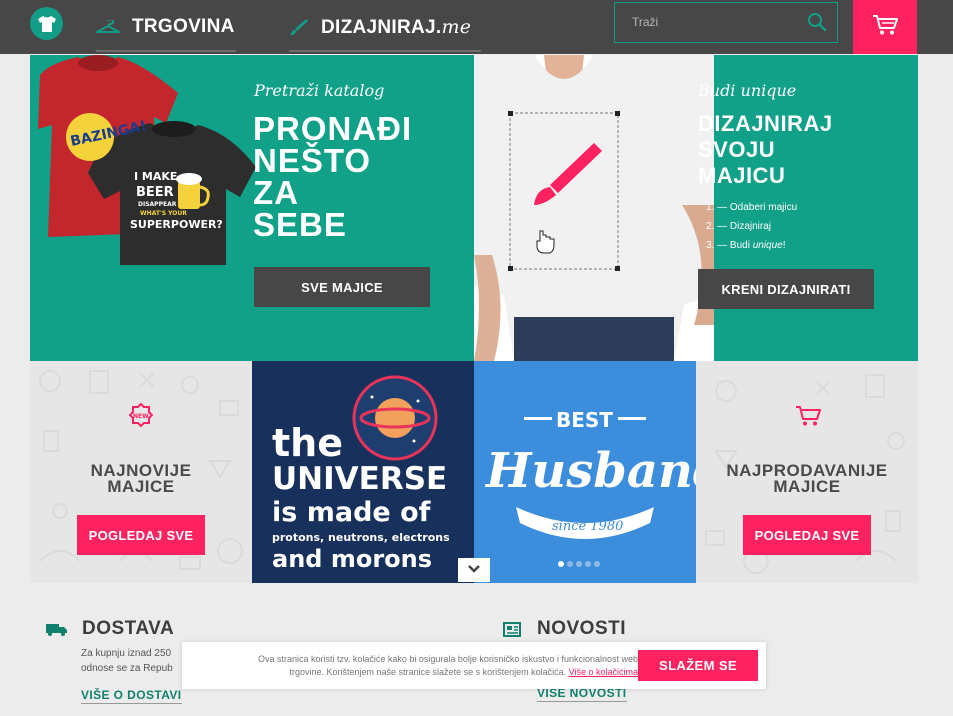  What do you see at coordinates (57, 629) in the screenshot?
I see `delivery-truck-icon` at bounding box center [57, 629].